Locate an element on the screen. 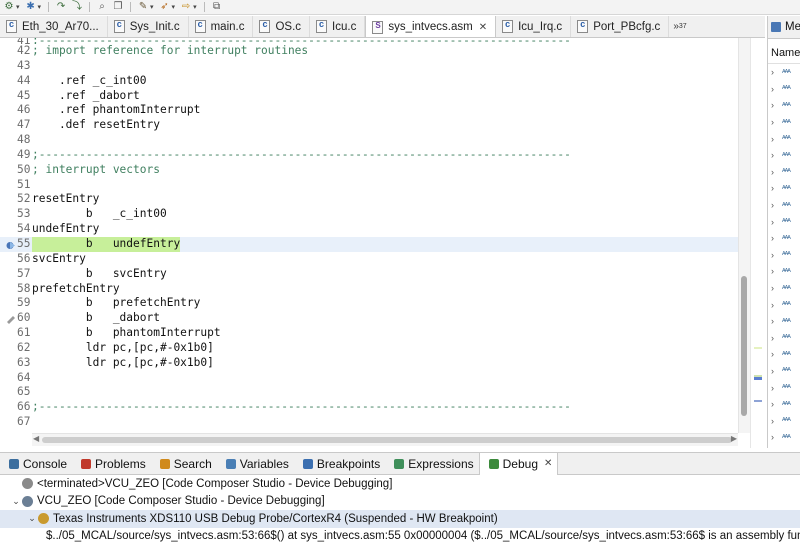 The width and height of the screenshot is (800, 548). debug-dropdown: ▾ is located at coordinates (40, 7).